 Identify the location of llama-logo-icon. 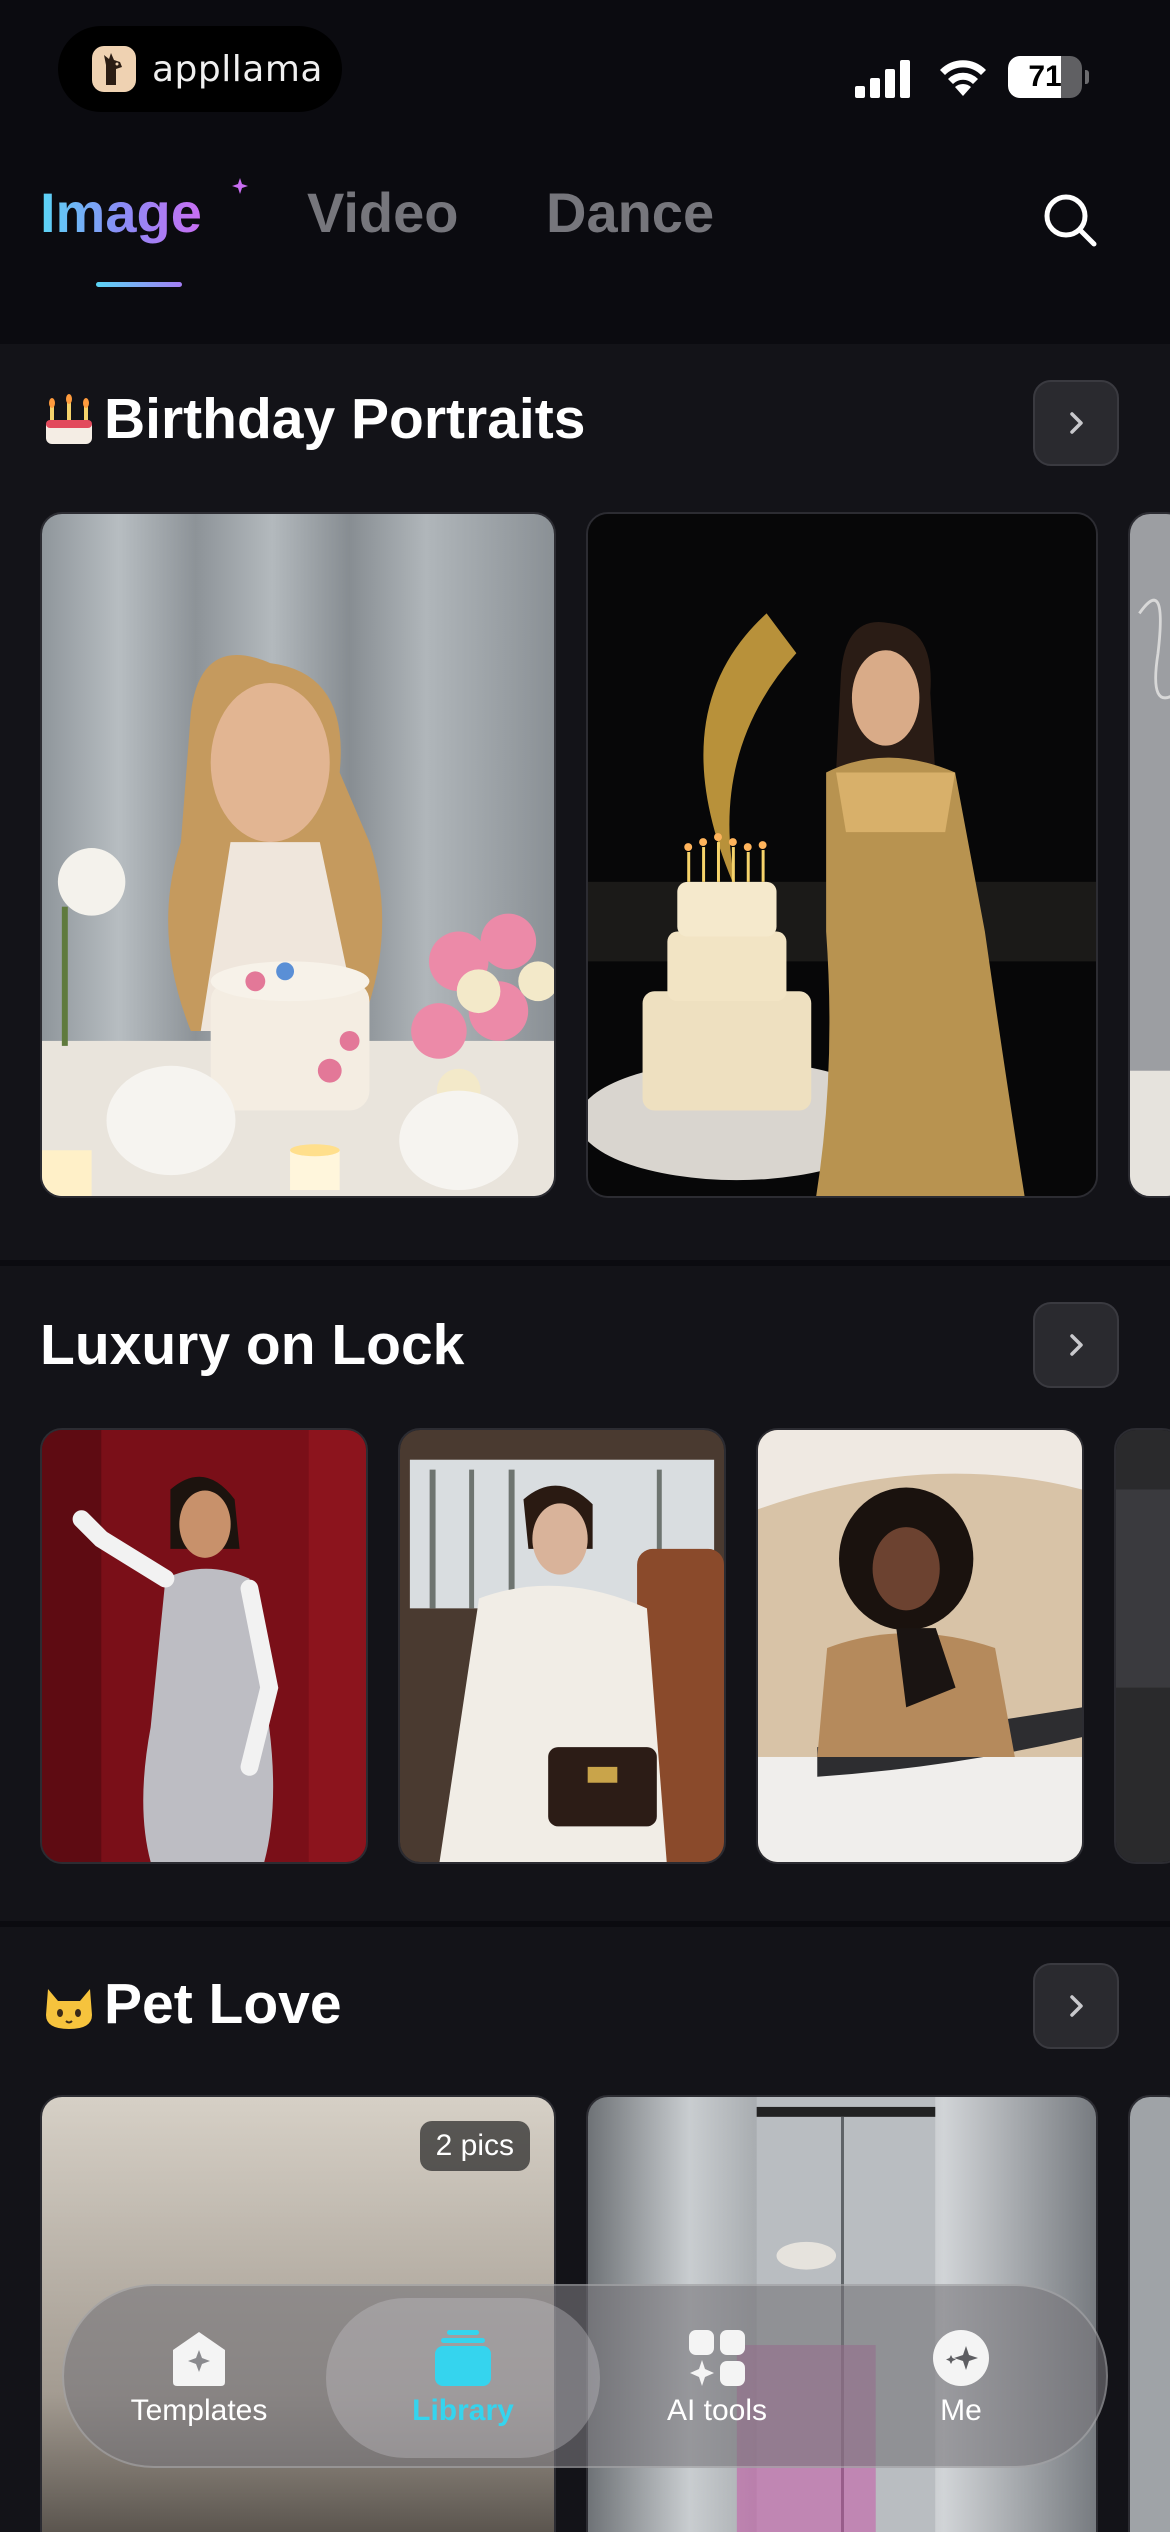
(114, 69).